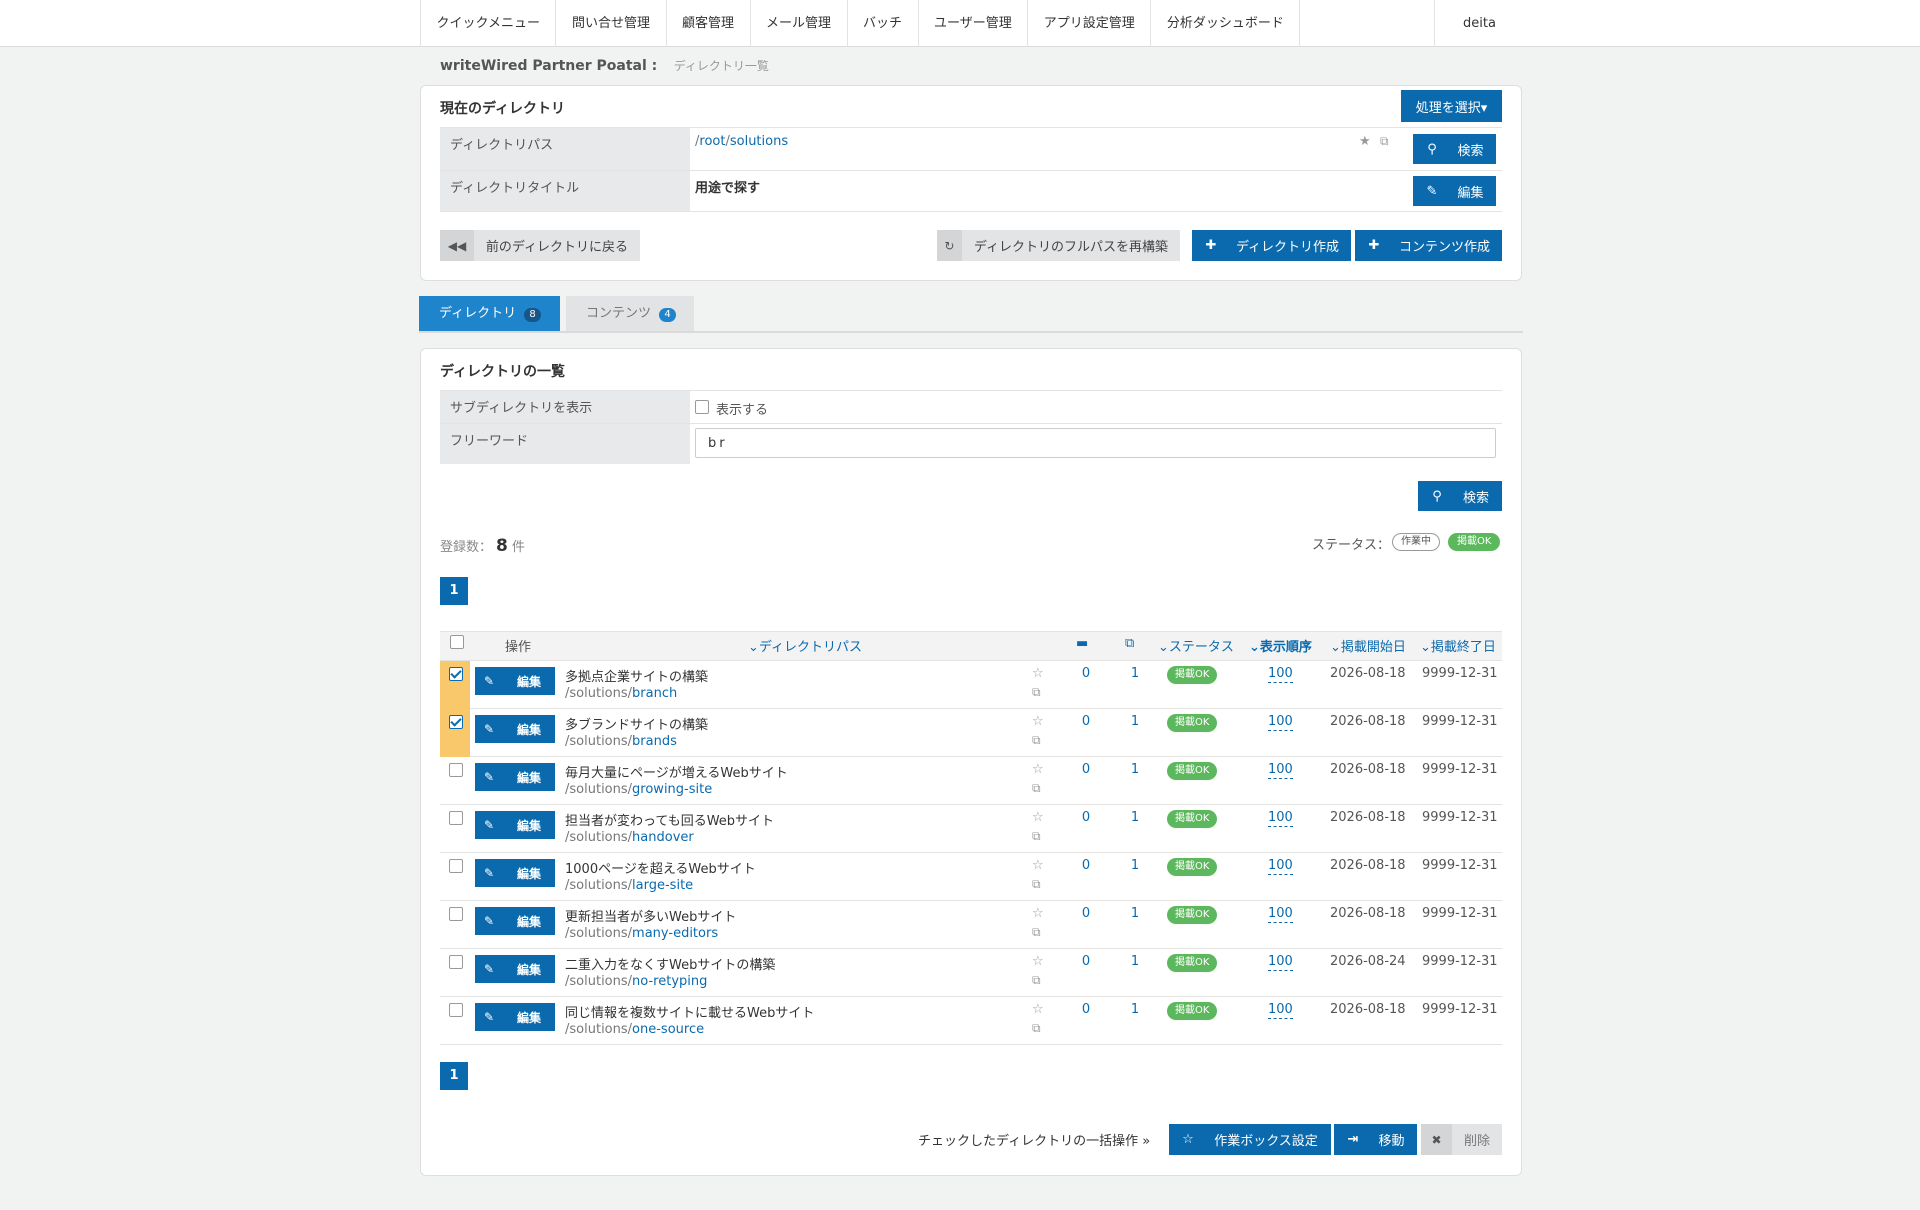 Image resolution: width=1920 pixels, height=1210 pixels. Describe the element at coordinates (457, 642) in the screenshot. I see `select-all-checkbox` at that location.